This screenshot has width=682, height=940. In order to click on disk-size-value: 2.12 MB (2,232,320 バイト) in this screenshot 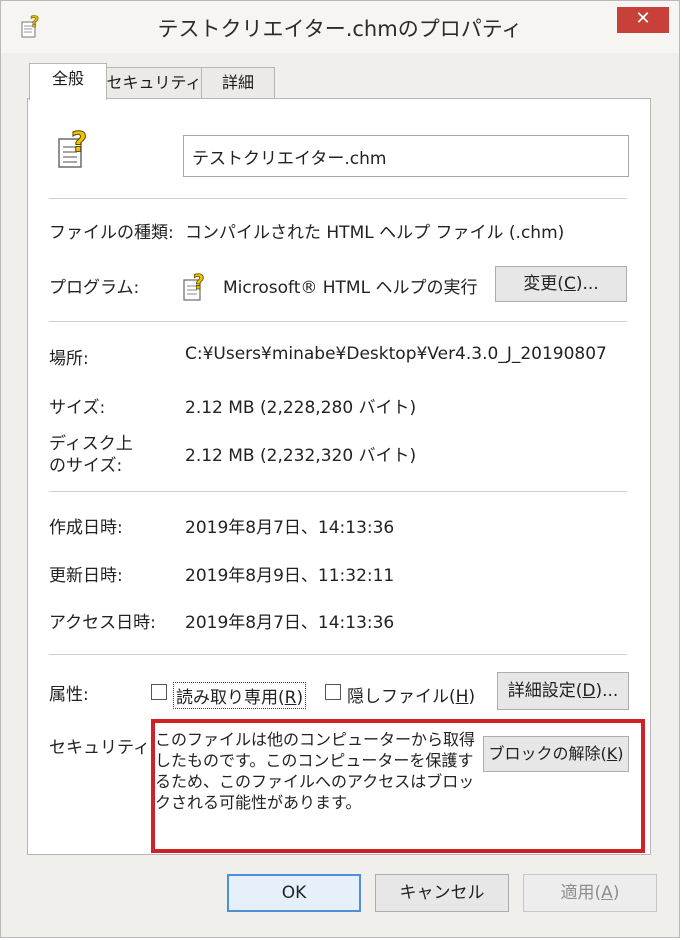, I will do `click(301, 456)`.